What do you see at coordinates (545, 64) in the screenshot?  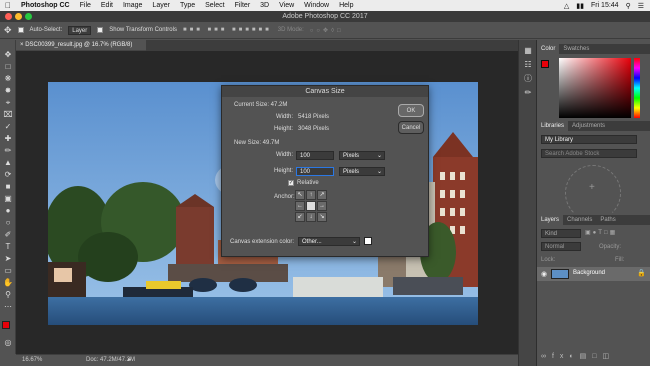 I see `panel-foreground-swatch` at bounding box center [545, 64].